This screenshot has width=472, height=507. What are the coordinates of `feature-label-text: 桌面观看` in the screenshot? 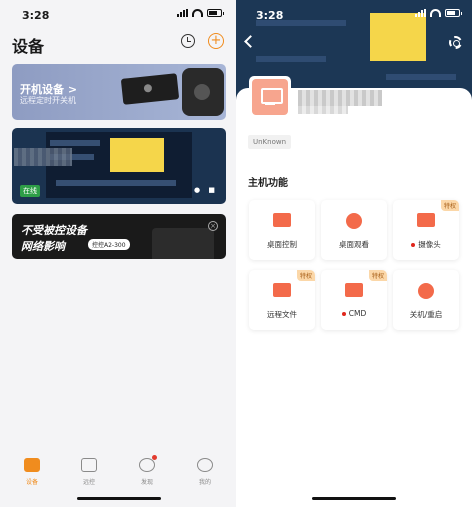 It's located at (354, 244).